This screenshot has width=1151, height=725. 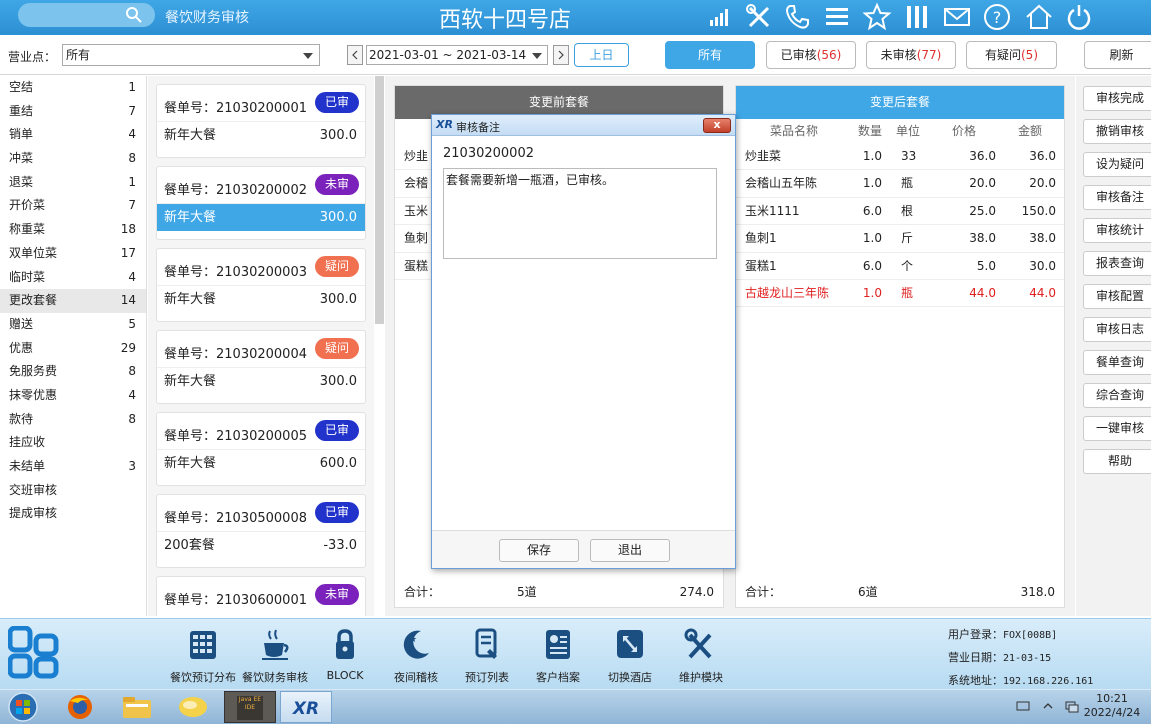 What do you see at coordinates (539, 550) in the screenshot?
I see `save-button: 保存` at bounding box center [539, 550].